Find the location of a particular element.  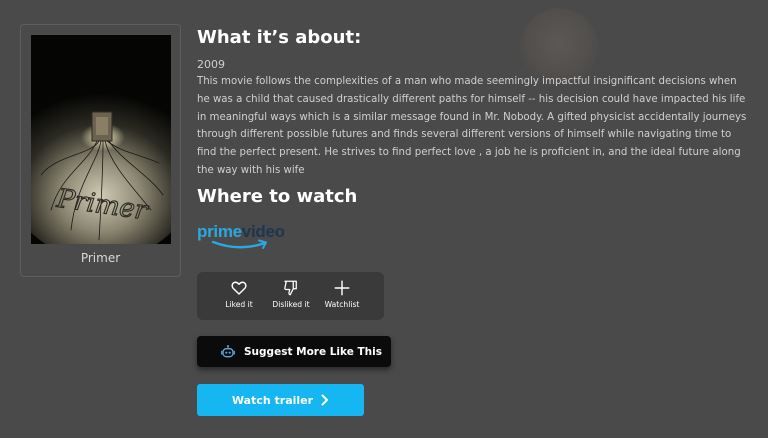

movie-poster-image: Primer is located at coordinates (101, 139).